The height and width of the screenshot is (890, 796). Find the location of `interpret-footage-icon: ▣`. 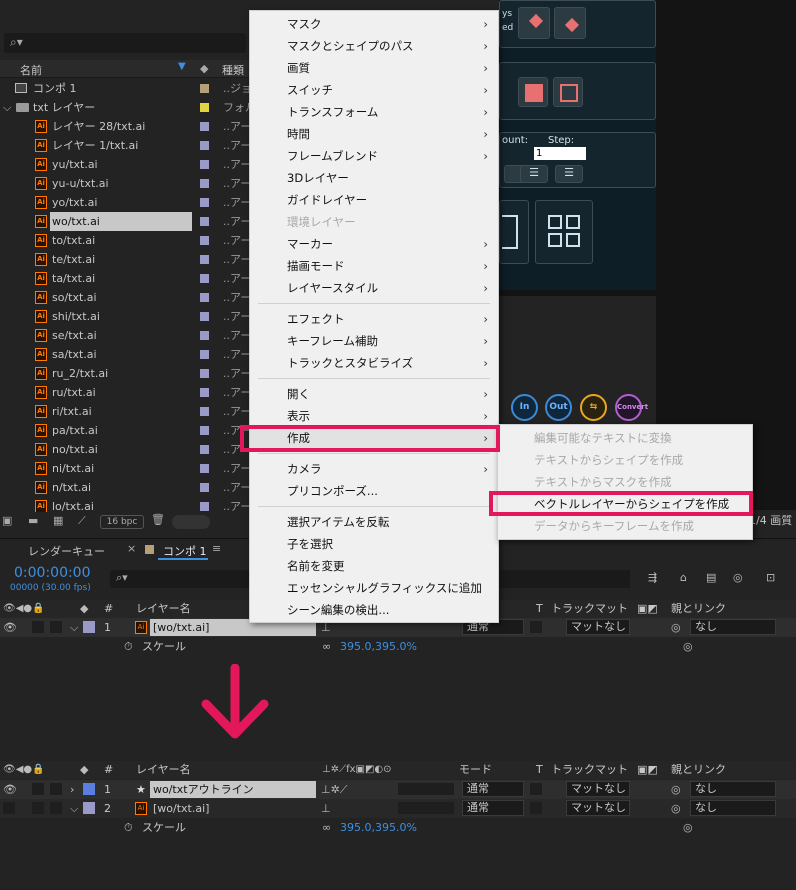

interpret-footage-icon: ▣ is located at coordinates (7, 520).